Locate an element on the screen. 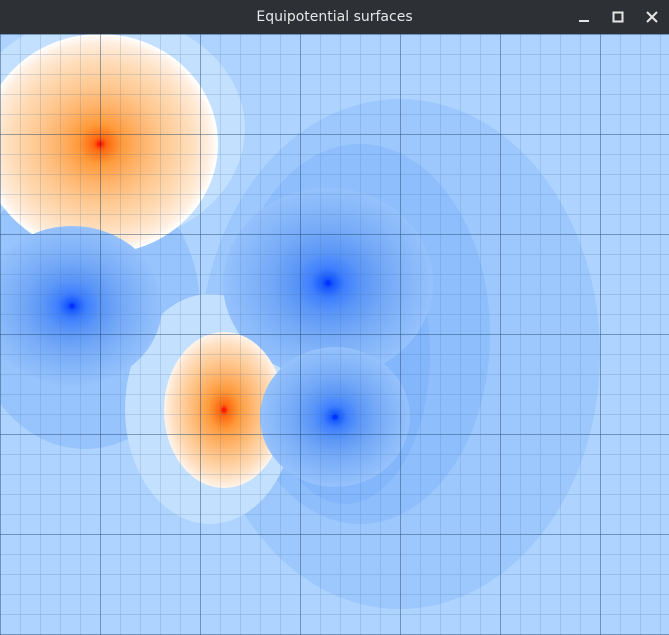 This screenshot has height=635, width=669. close-icon is located at coordinates (652, 17).